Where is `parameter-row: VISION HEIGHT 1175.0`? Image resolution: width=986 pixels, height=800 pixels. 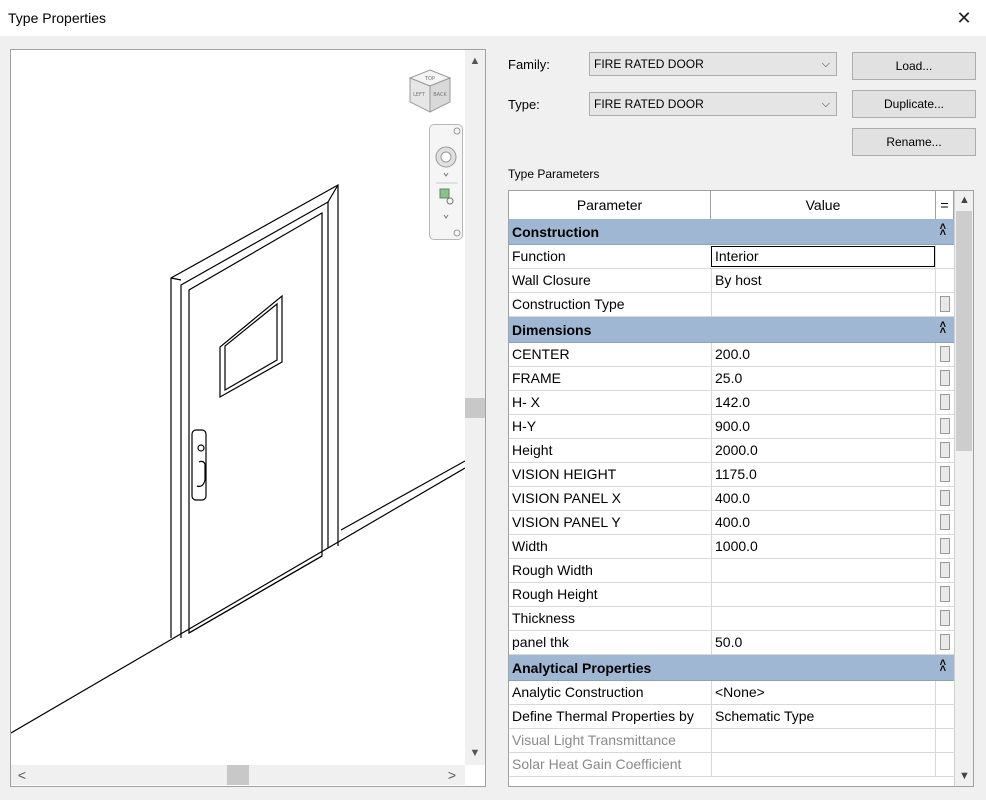 parameter-row: VISION HEIGHT 1175.0 is located at coordinates (731, 475).